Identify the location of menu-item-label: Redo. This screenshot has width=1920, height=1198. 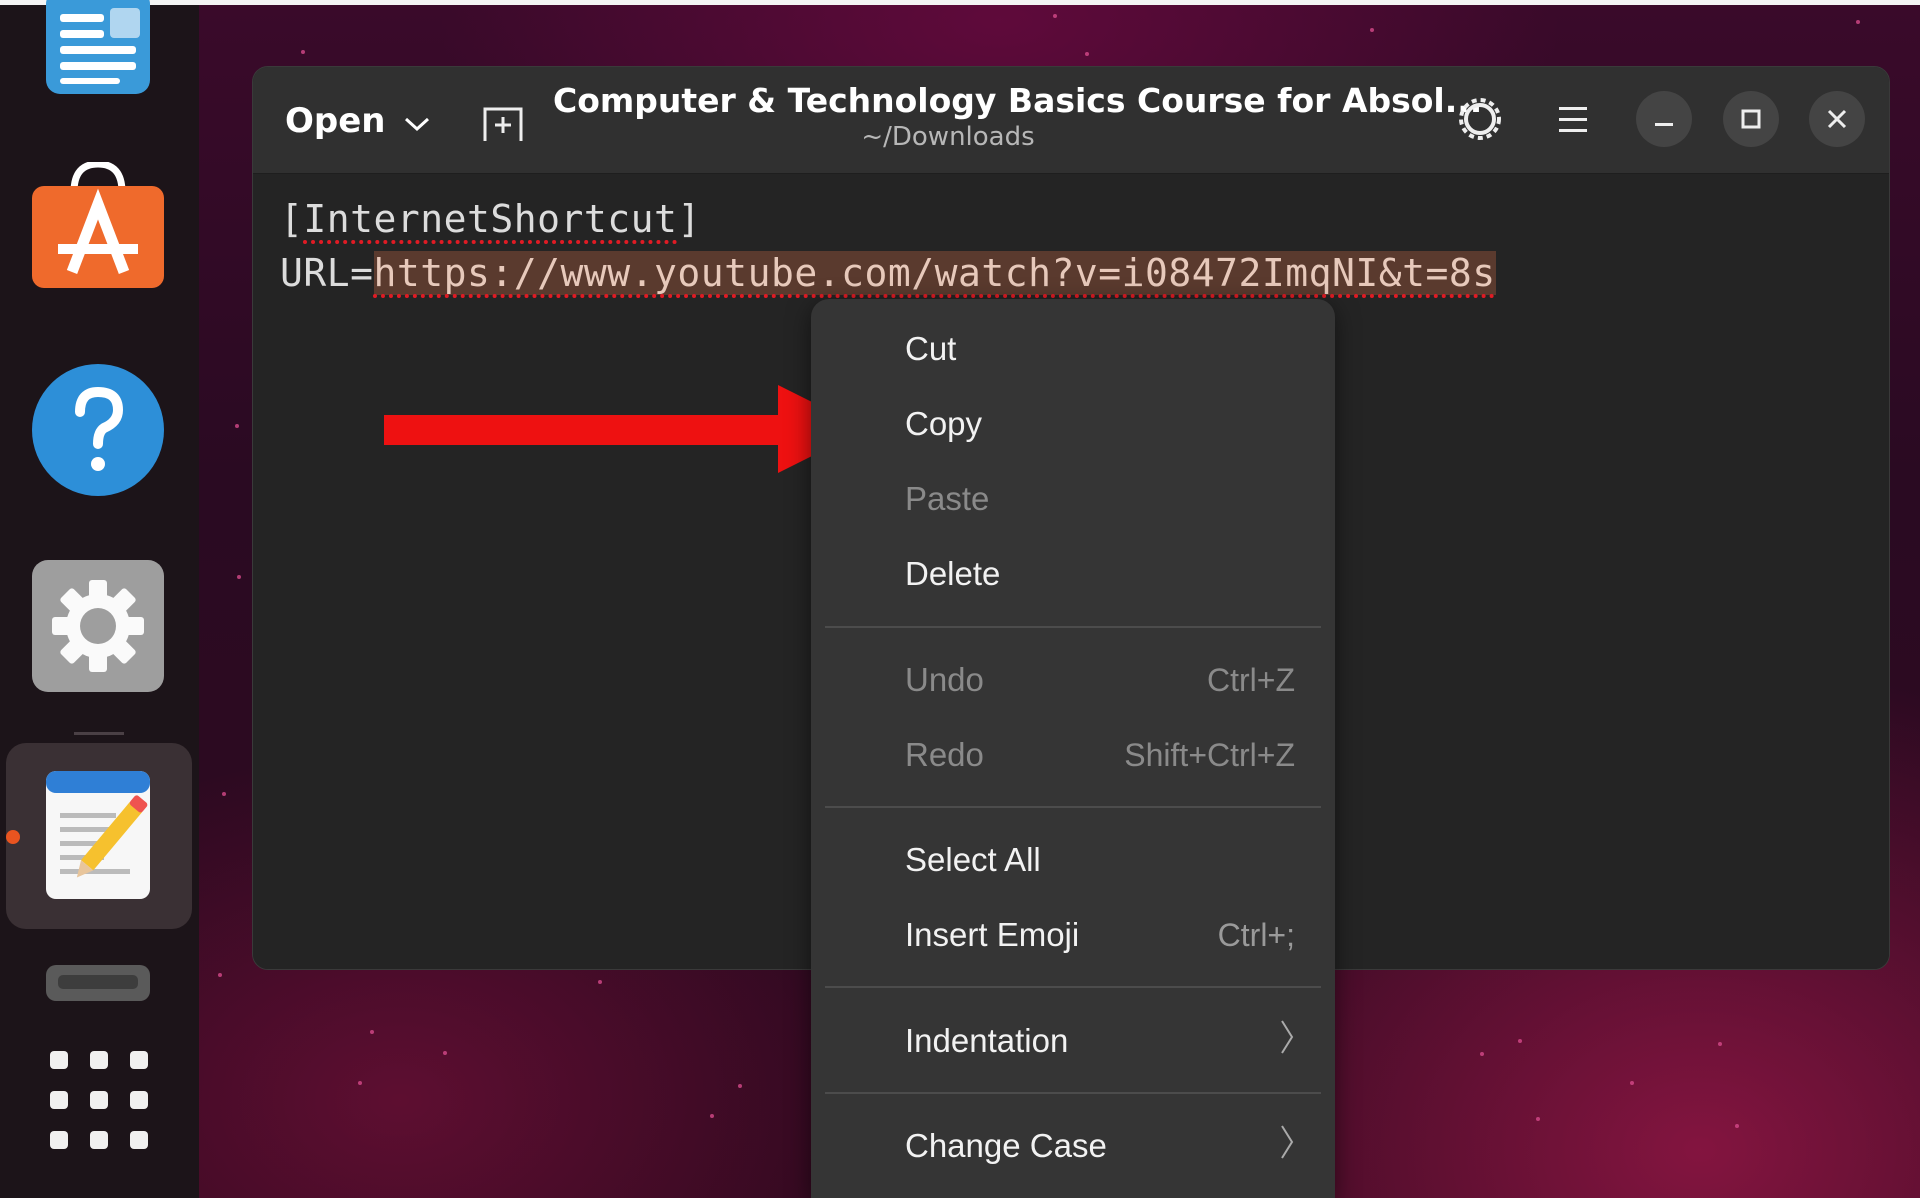
(944, 754).